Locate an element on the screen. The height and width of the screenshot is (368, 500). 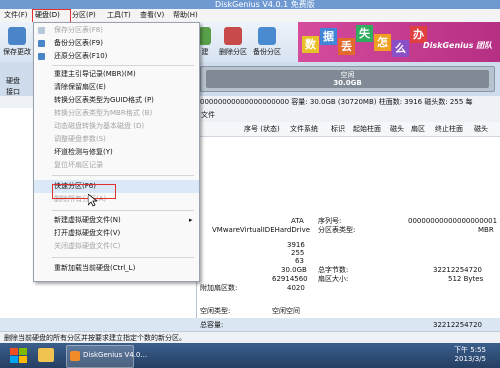
free-label: 空闲 is located at coordinates (347, 75).